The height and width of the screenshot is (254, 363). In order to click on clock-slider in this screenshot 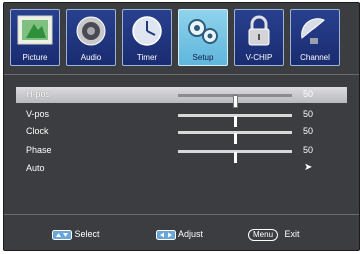, I will do `click(235, 137)`.